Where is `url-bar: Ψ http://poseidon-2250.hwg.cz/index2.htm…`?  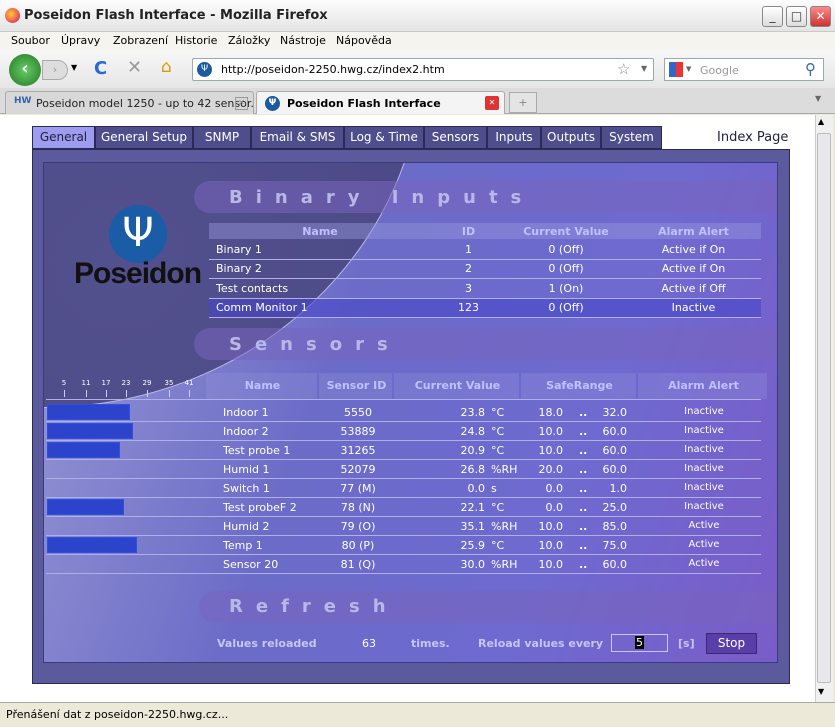
url-bar: Ψ http://poseidon-2250.hwg.cz/index2.htm… is located at coordinates (423, 69).